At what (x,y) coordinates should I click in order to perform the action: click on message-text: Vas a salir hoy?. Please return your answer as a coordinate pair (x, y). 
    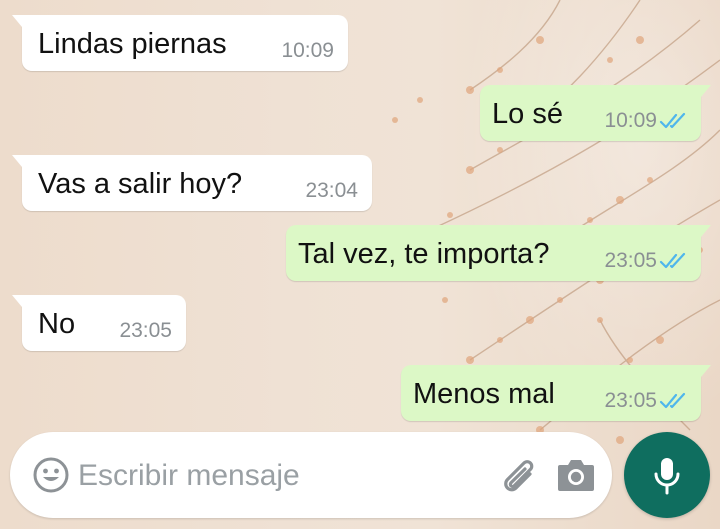
    Looking at the image, I should click on (140, 184).